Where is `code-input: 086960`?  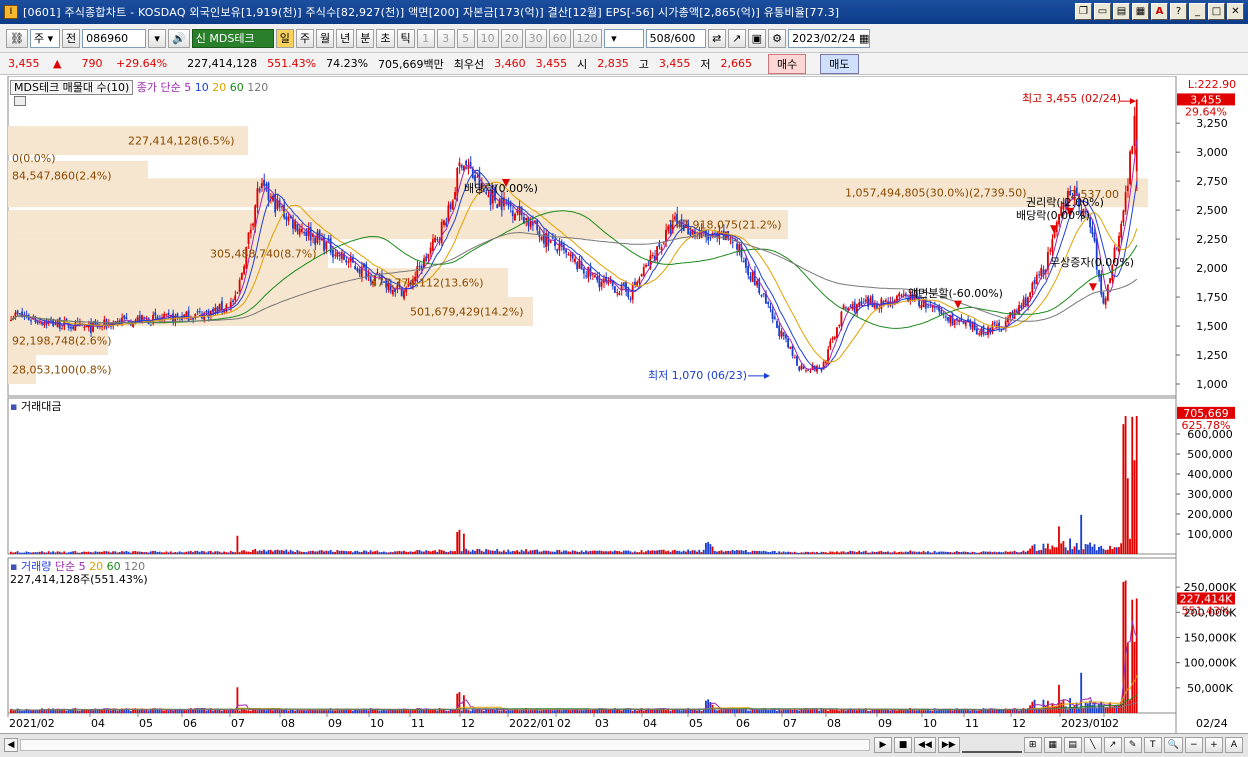
code-input: 086960 is located at coordinates (114, 38).